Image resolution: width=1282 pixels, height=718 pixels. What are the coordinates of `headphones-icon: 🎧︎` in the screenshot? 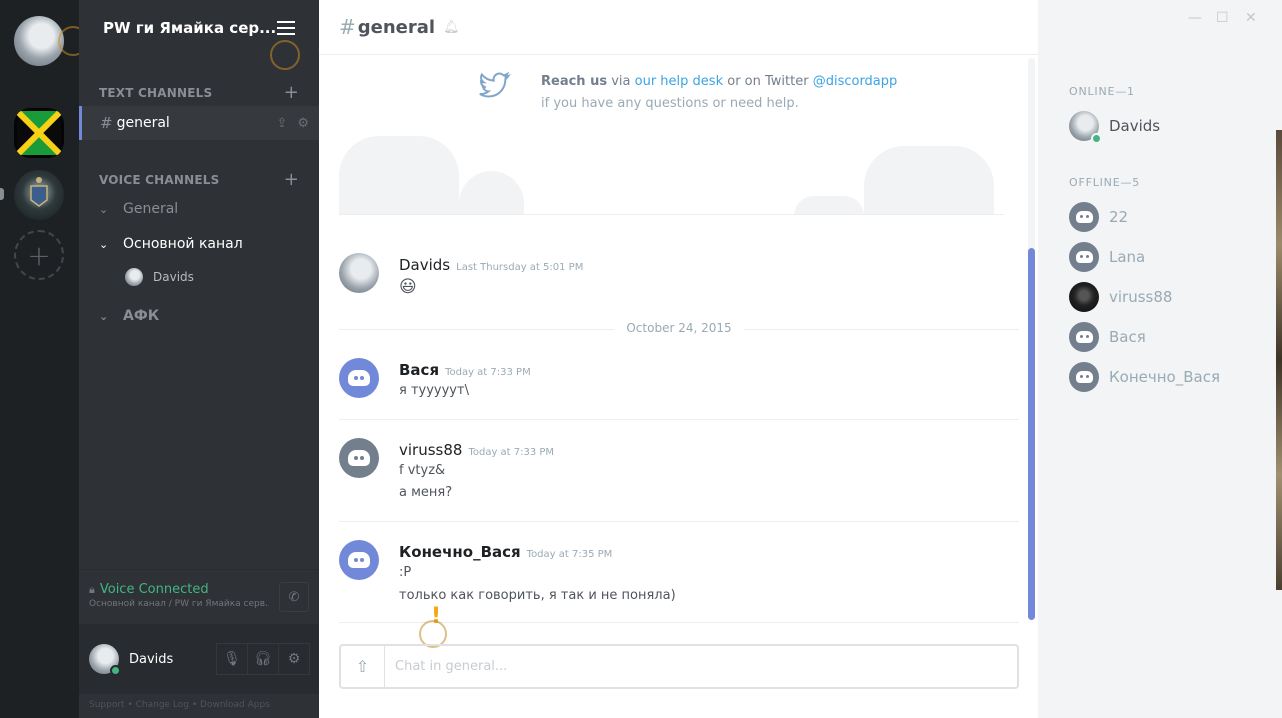 It's located at (263, 659).